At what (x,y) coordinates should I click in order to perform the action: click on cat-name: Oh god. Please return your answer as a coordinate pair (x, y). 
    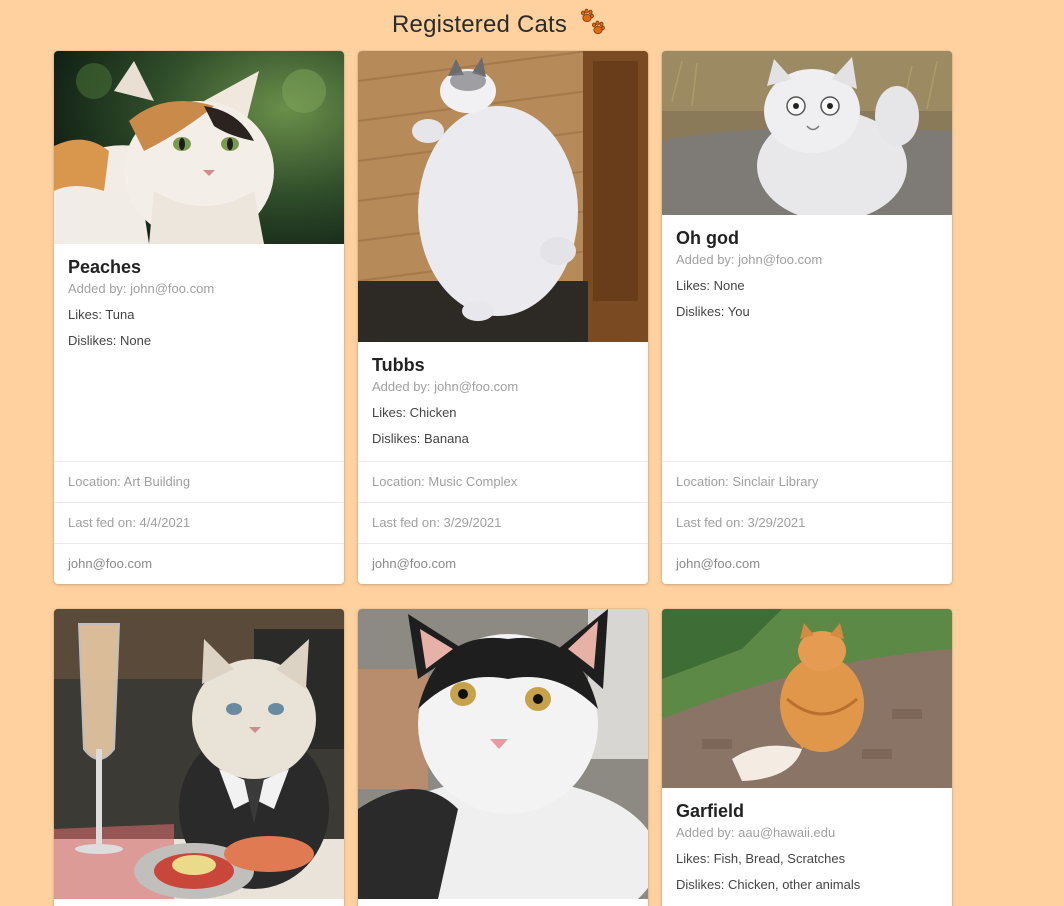
    Looking at the image, I should click on (707, 238).